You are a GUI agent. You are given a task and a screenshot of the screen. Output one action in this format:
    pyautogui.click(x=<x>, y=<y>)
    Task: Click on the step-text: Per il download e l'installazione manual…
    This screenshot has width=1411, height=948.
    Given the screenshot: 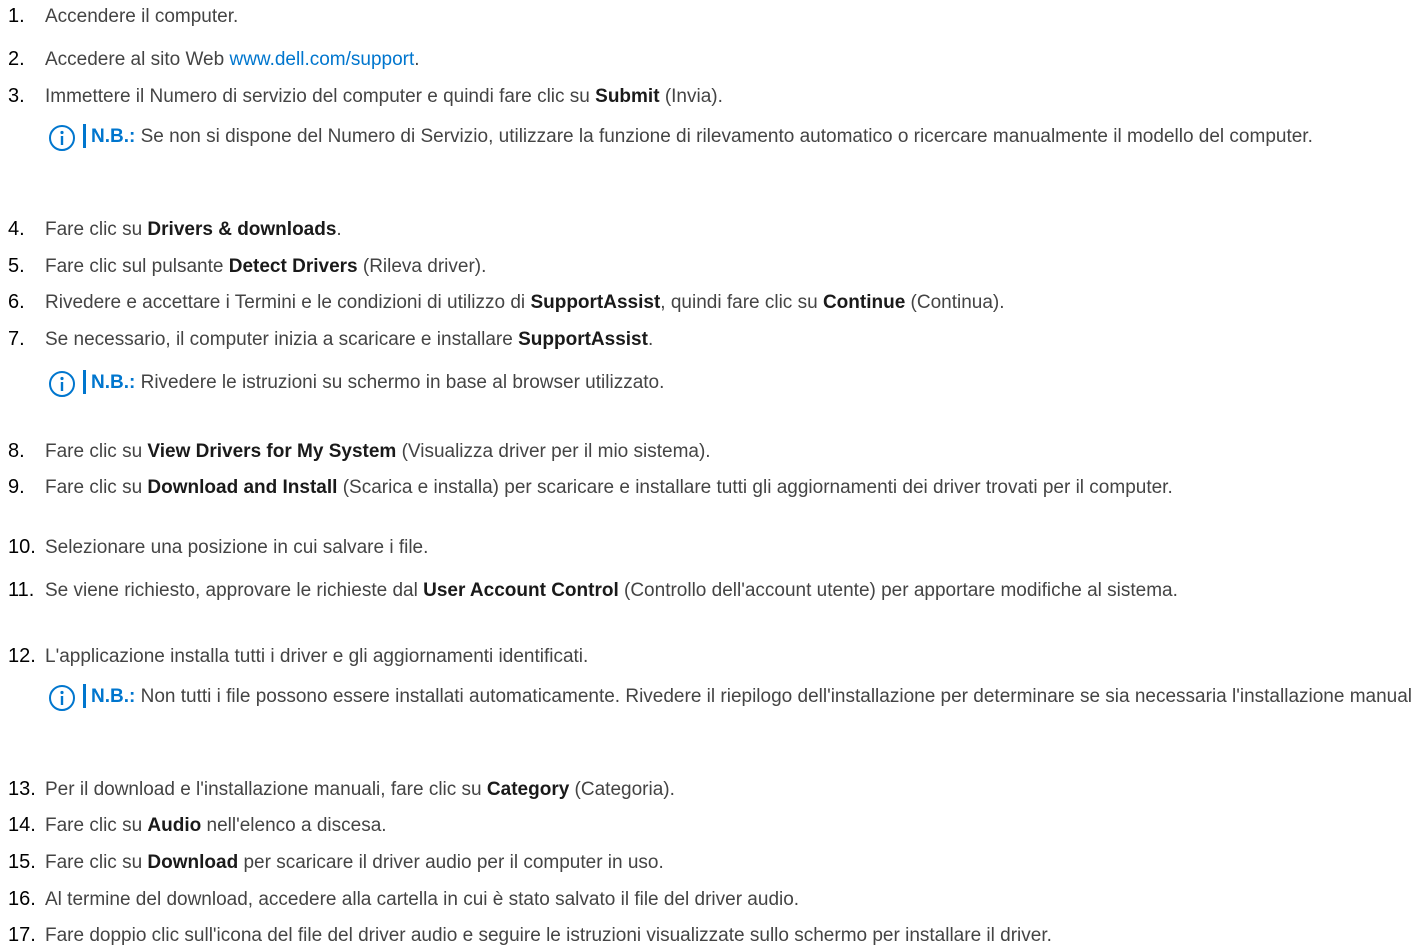 What is the action you would take?
    pyautogui.click(x=266, y=789)
    